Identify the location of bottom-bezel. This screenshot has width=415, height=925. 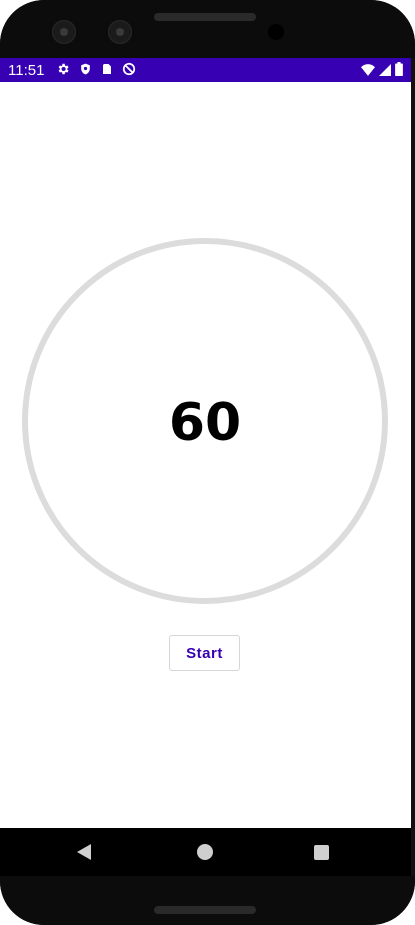
(207, 900).